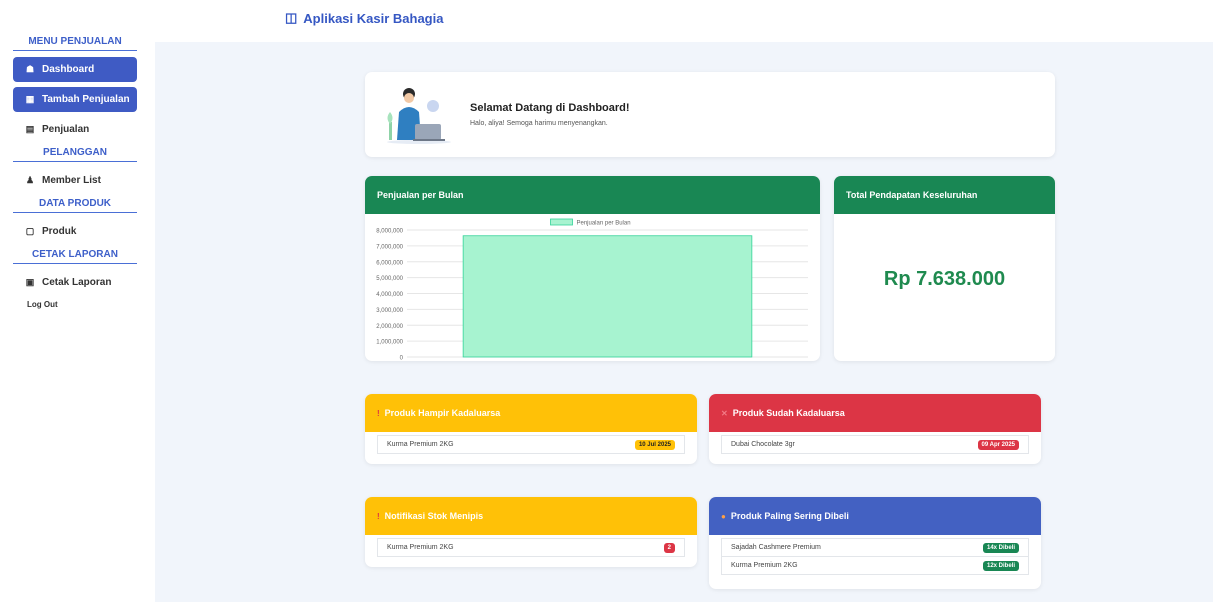 Image resolution: width=1213 pixels, height=602 pixels. What do you see at coordinates (30, 129) in the screenshot?
I see `document-icon: ▤` at bounding box center [30, 129].